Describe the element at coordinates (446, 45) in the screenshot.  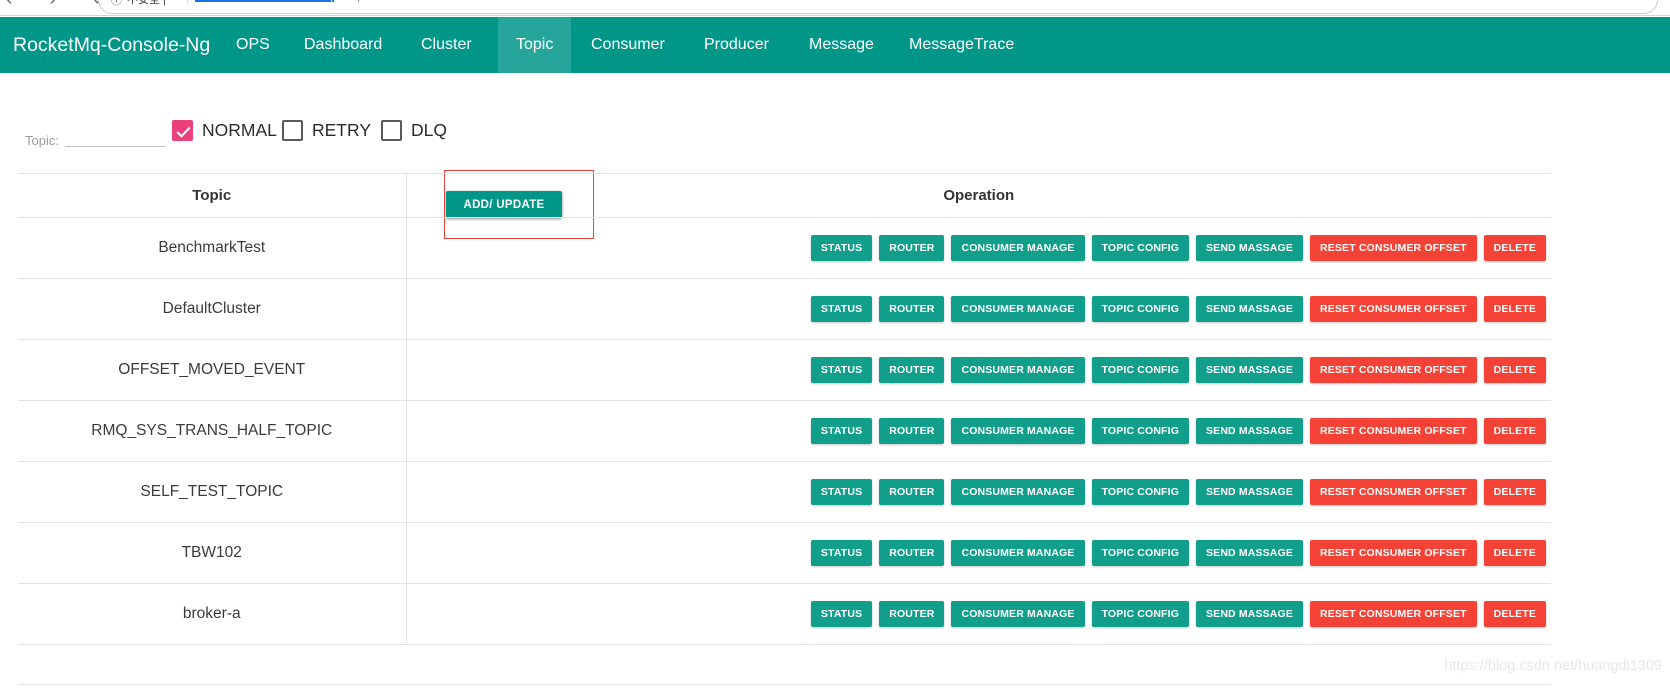
I see `nav-item-cluster: Cluster` at that location.